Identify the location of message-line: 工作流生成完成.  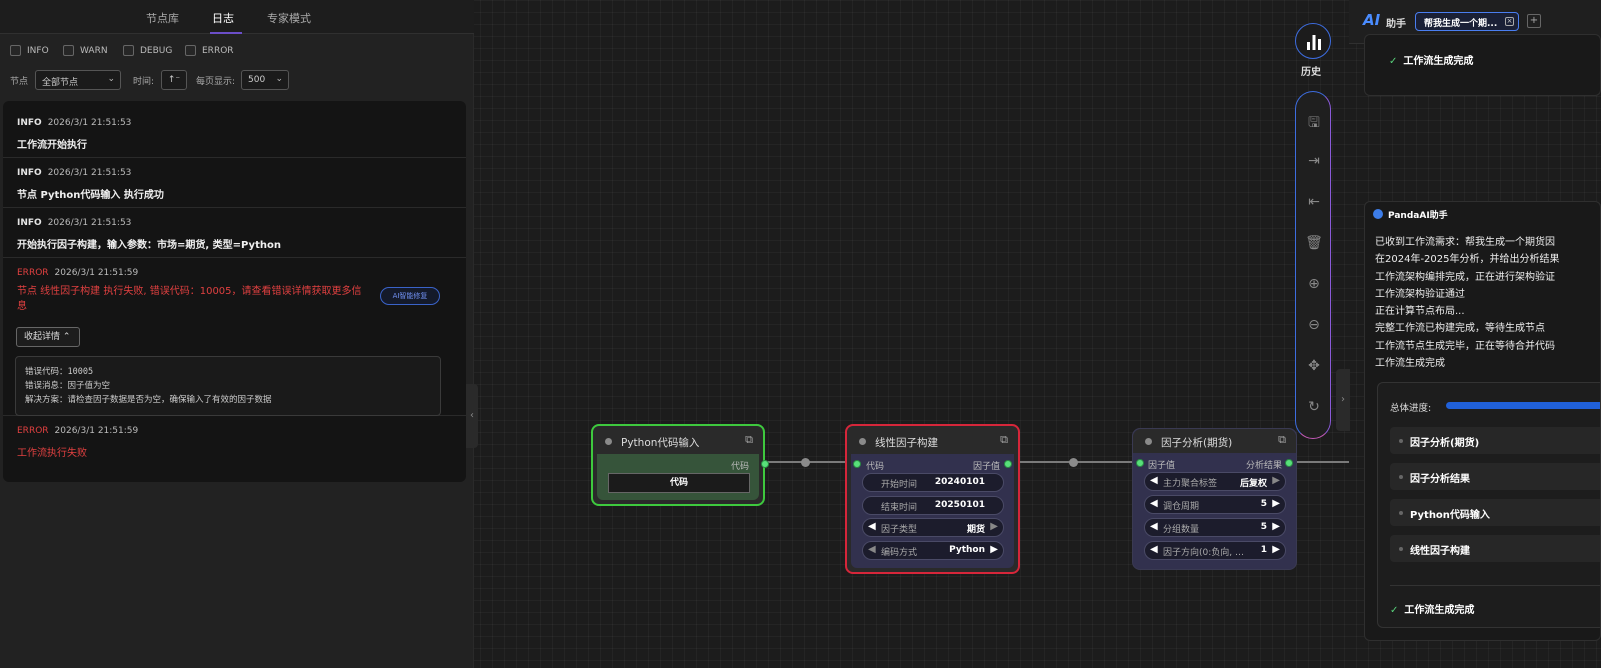
(1410, 364).